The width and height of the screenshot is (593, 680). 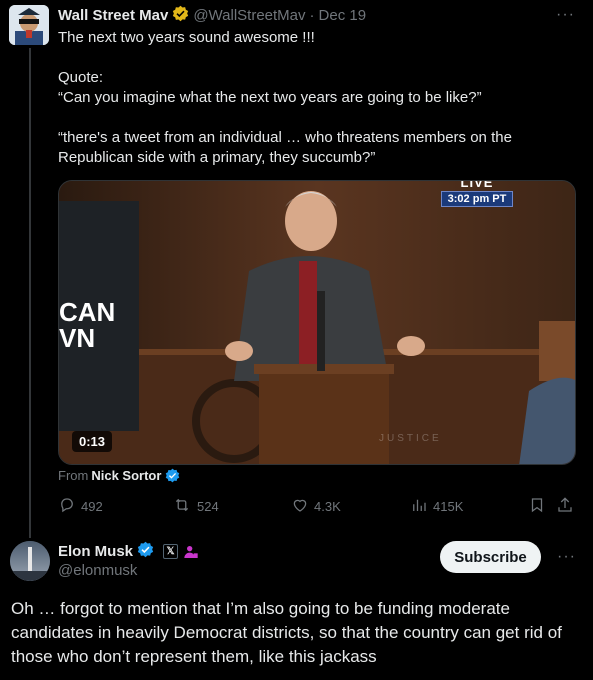 What do you see at coordinates (191, 552) in the screenshot?
I see `government-official-icon` at bounding box center [191, 552].